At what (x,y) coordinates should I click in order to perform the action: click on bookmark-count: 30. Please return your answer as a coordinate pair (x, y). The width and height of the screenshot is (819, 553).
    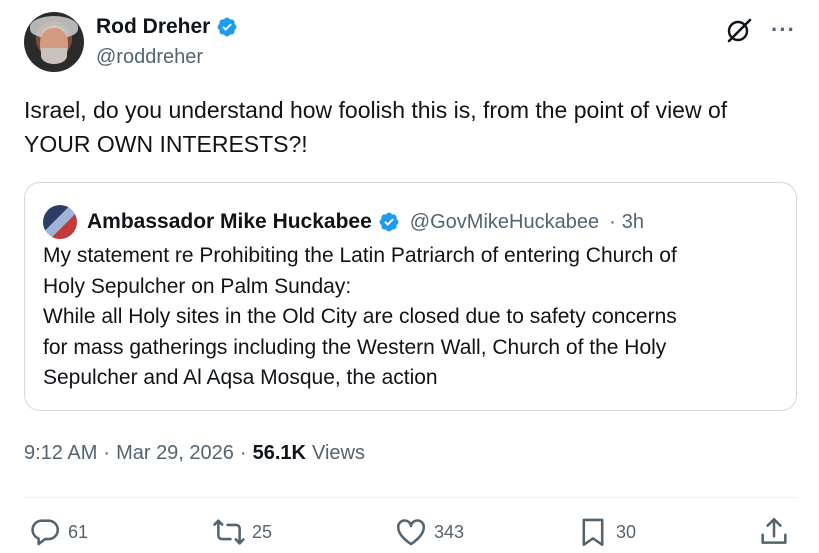
    Looking at the image, I should click on (626, 531).